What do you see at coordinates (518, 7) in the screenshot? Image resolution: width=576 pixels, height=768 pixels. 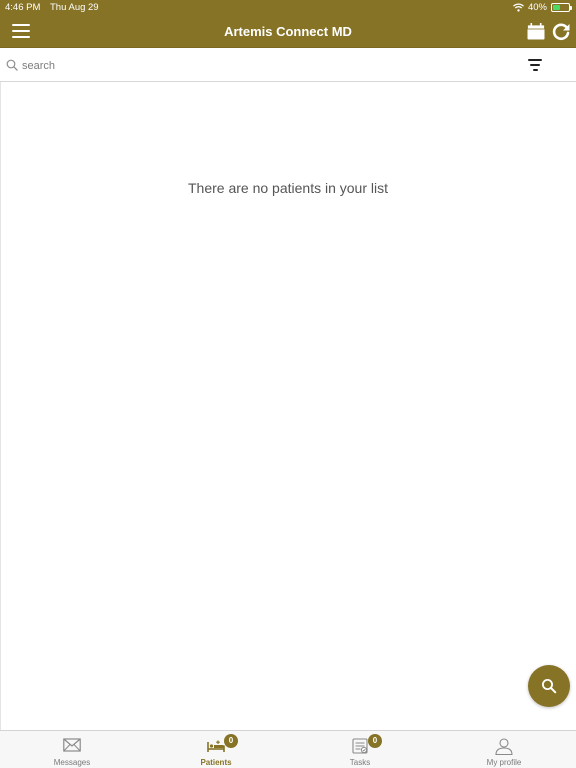 I see `wifi-icon` at bounding box center [518, 7].